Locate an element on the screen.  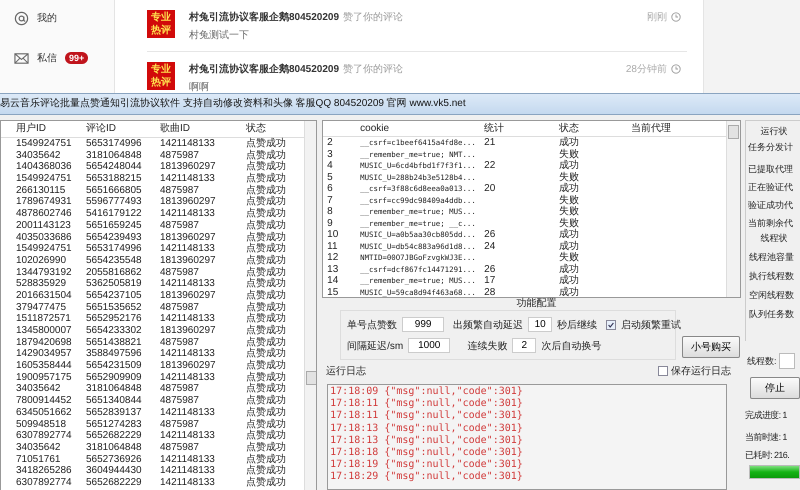
at-icon is located at coordinates (21, 18).